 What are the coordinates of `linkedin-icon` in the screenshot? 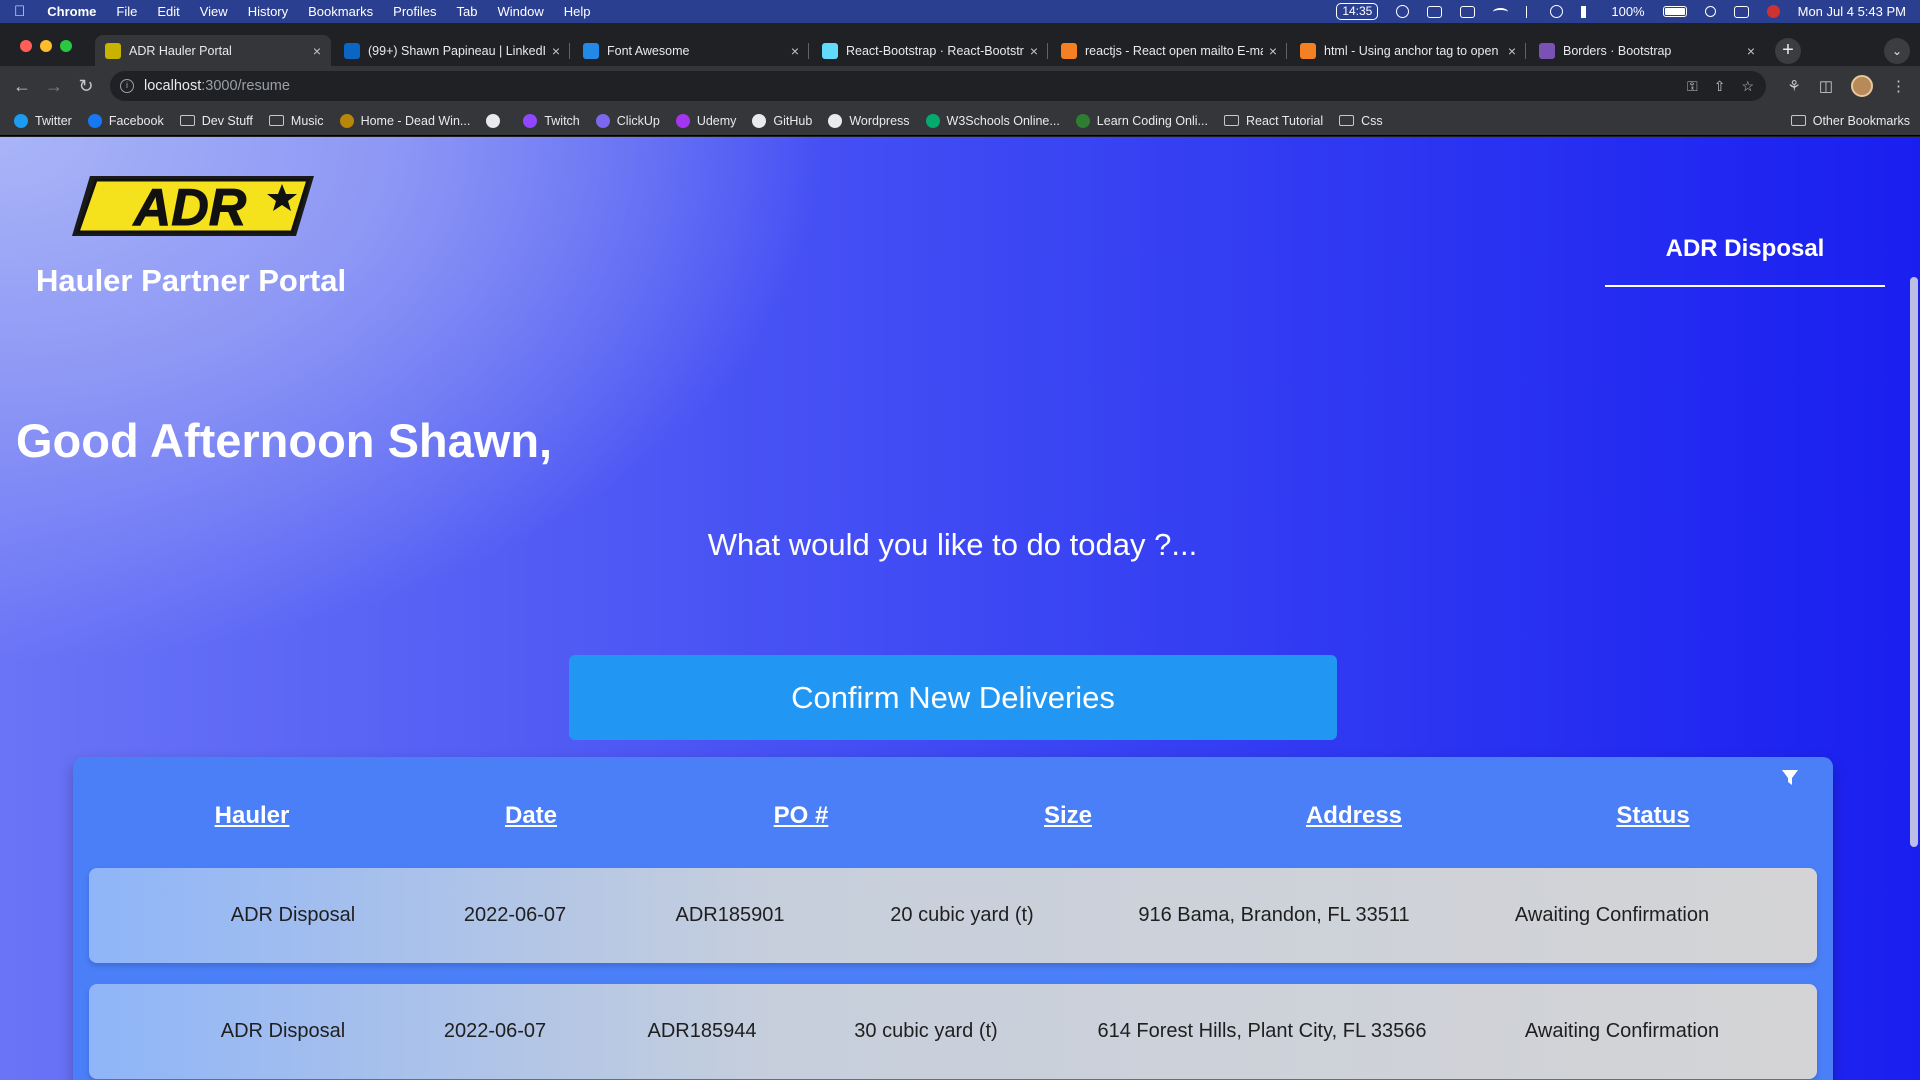 It's located at (352, 50).